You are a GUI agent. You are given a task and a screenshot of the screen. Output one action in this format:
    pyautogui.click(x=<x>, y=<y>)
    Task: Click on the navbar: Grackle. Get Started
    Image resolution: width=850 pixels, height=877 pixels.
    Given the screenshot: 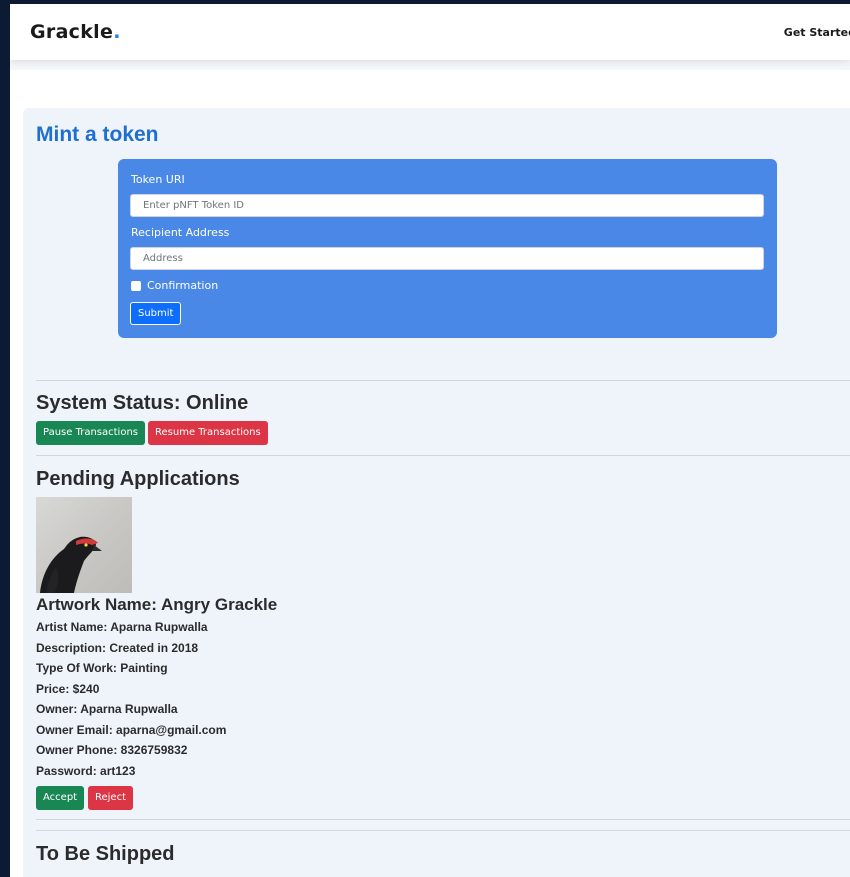 What is the action you would take?
    pyautogui.click(x=430, y=32)
    